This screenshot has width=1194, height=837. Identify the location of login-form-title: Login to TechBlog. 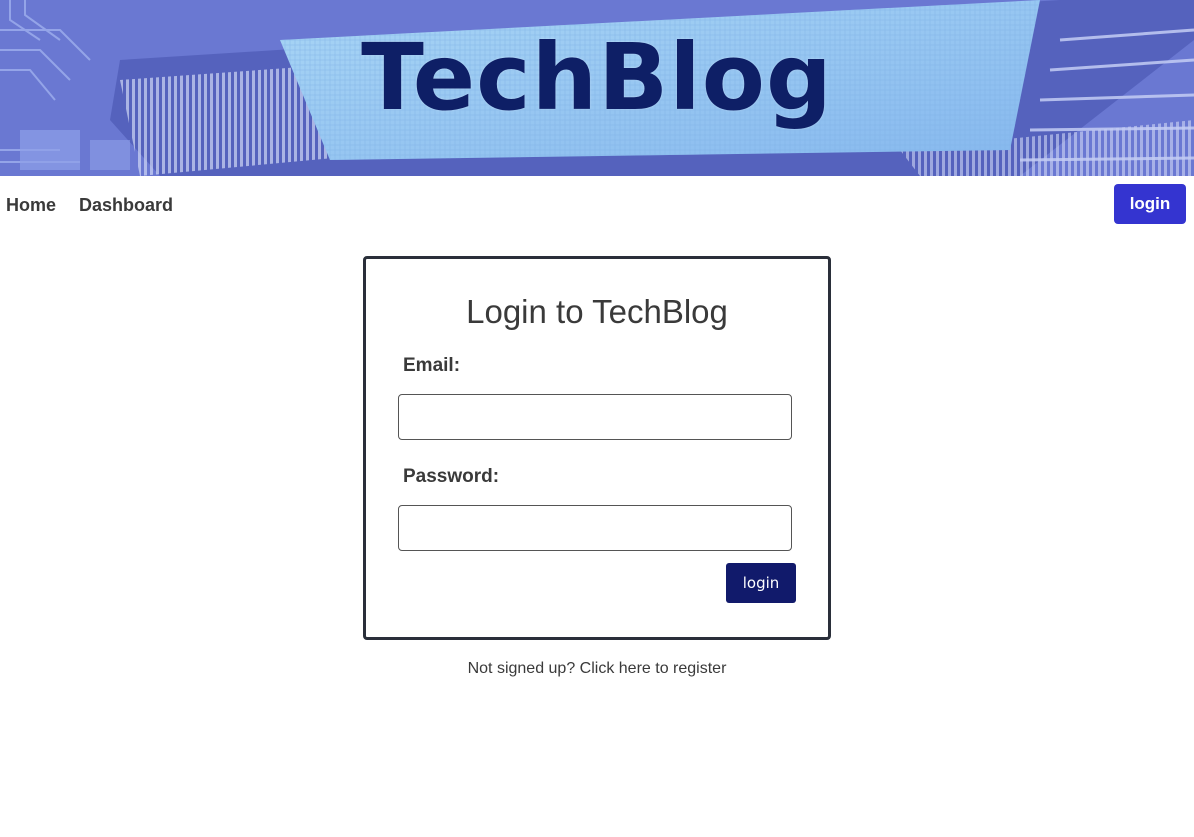
(597, 311).